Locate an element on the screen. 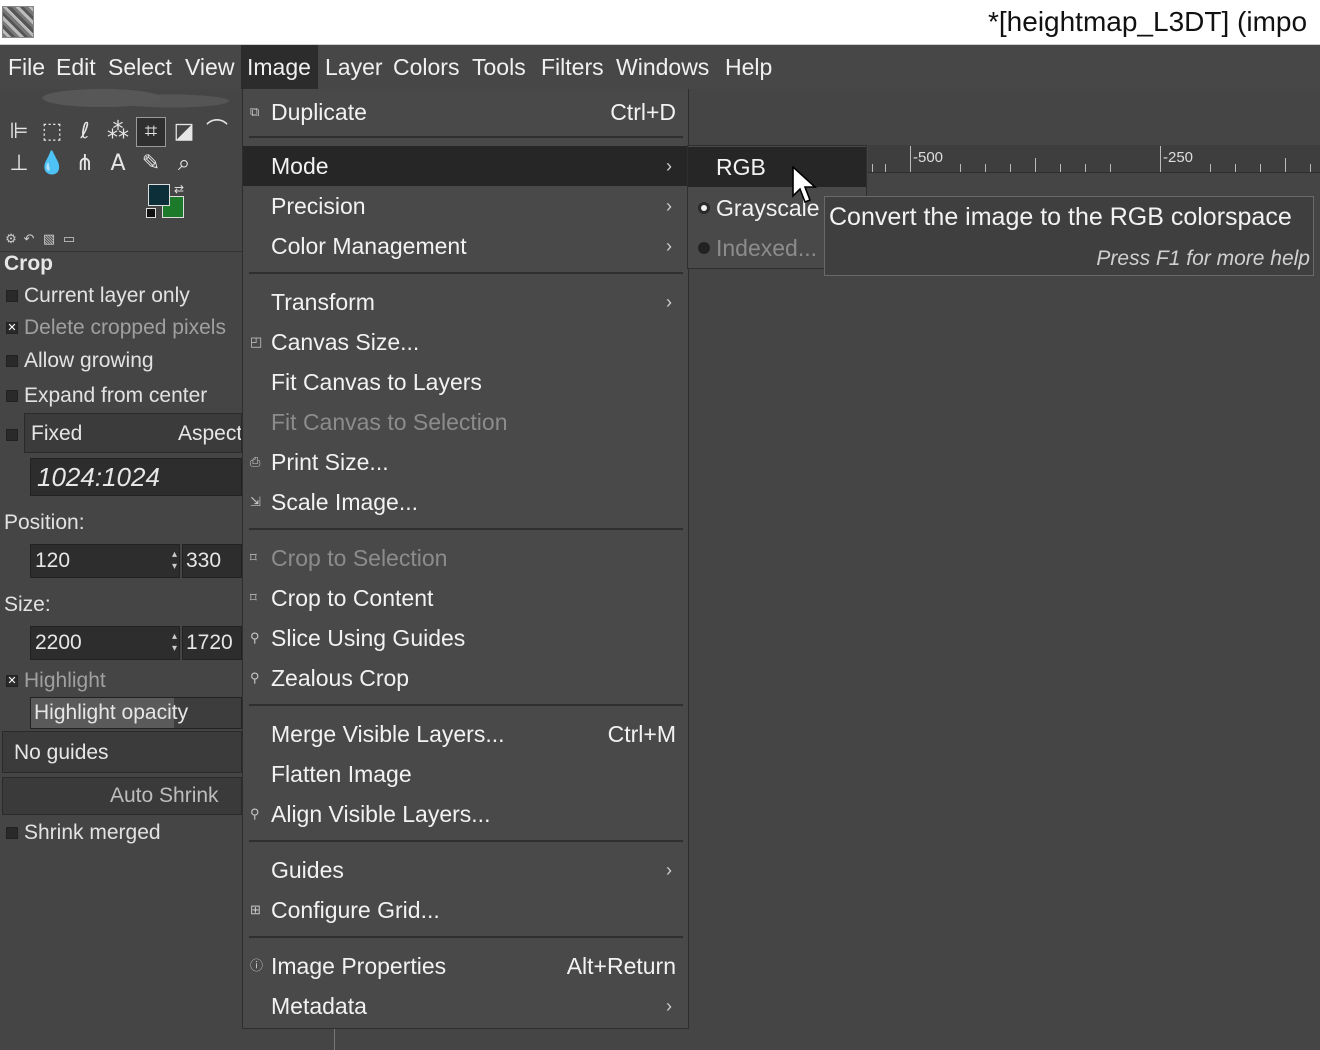 The height and width of the screenshot is (1050, 1320). foreground-color-swatch is located at coordinates (159, 195).